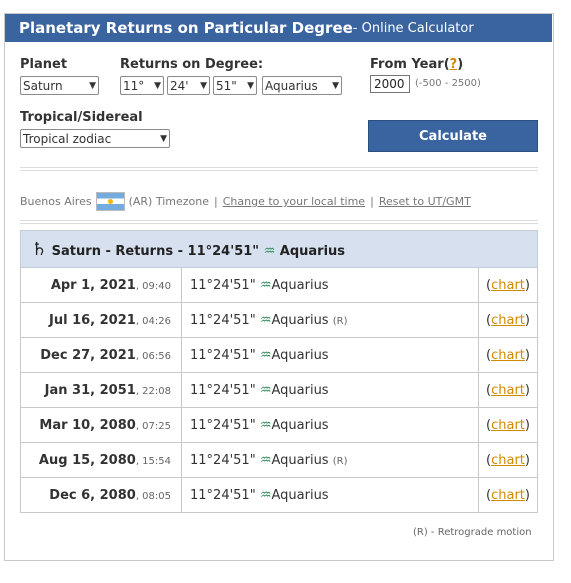 This screenshot has height=583, width=571. Describe the element at coordinates (67, 138) in the screenshot. I see `zodiac-select-value: Tropical zodiac` at that location.